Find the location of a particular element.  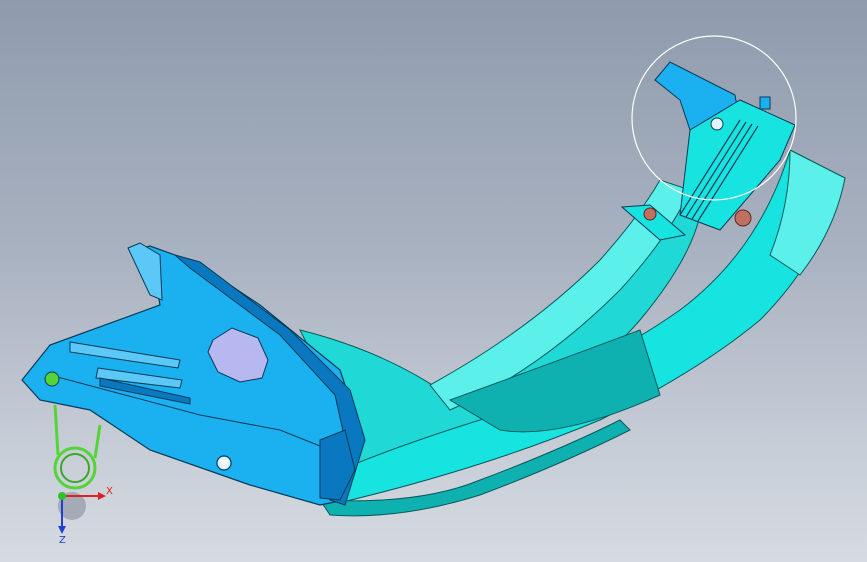

spring-wire is located at coordinates (77, 431).